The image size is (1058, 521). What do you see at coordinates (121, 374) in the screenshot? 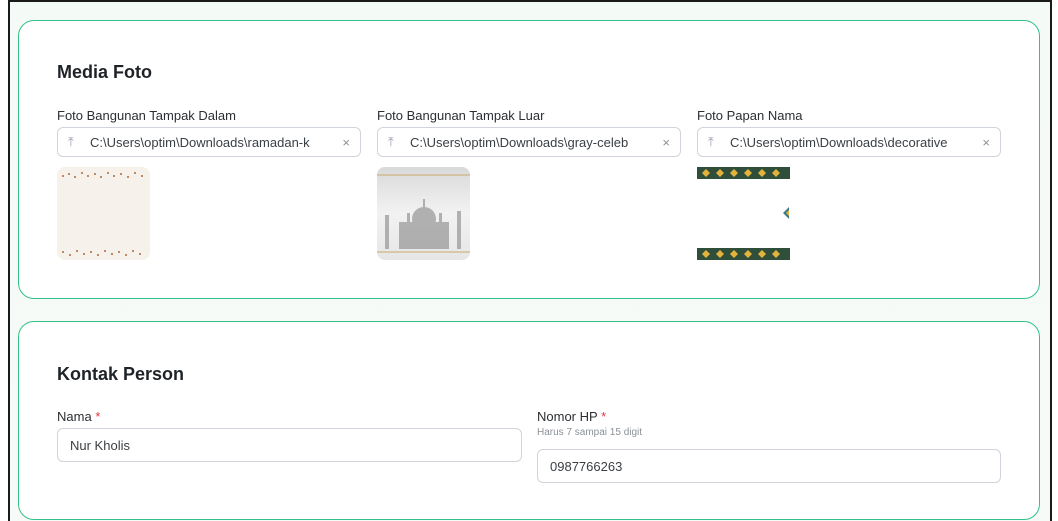
I see `kontak-person-title: Kontak Person` at bounding box center [121, 374].